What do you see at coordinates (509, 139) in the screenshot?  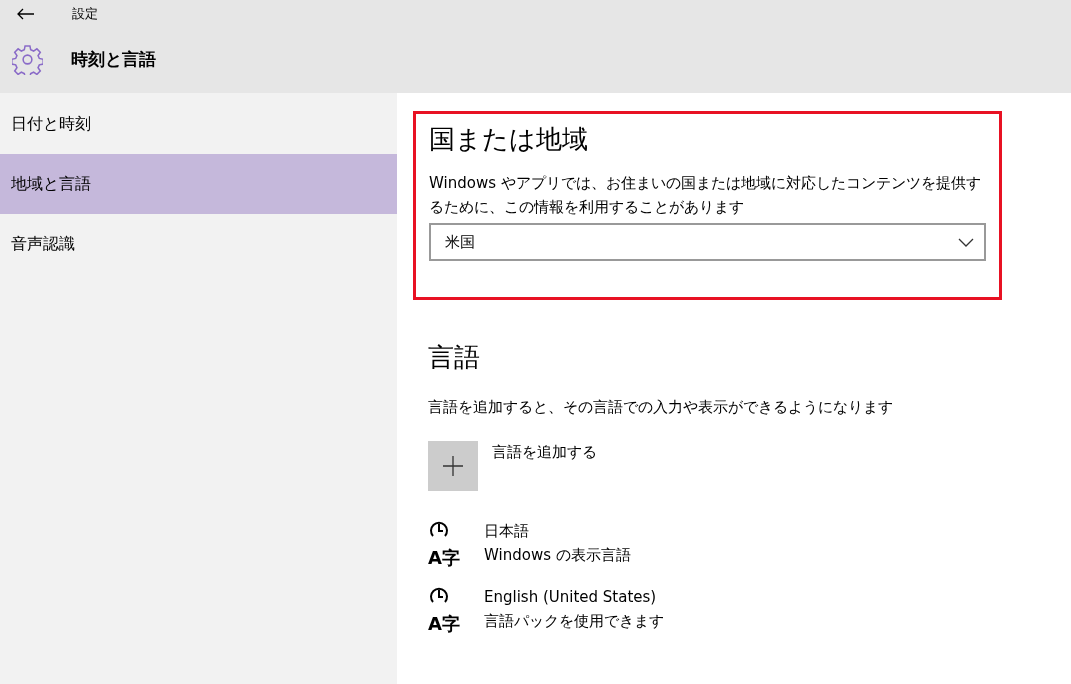 I see `section-heading: 国または地域` at bounding box center [509, 139].